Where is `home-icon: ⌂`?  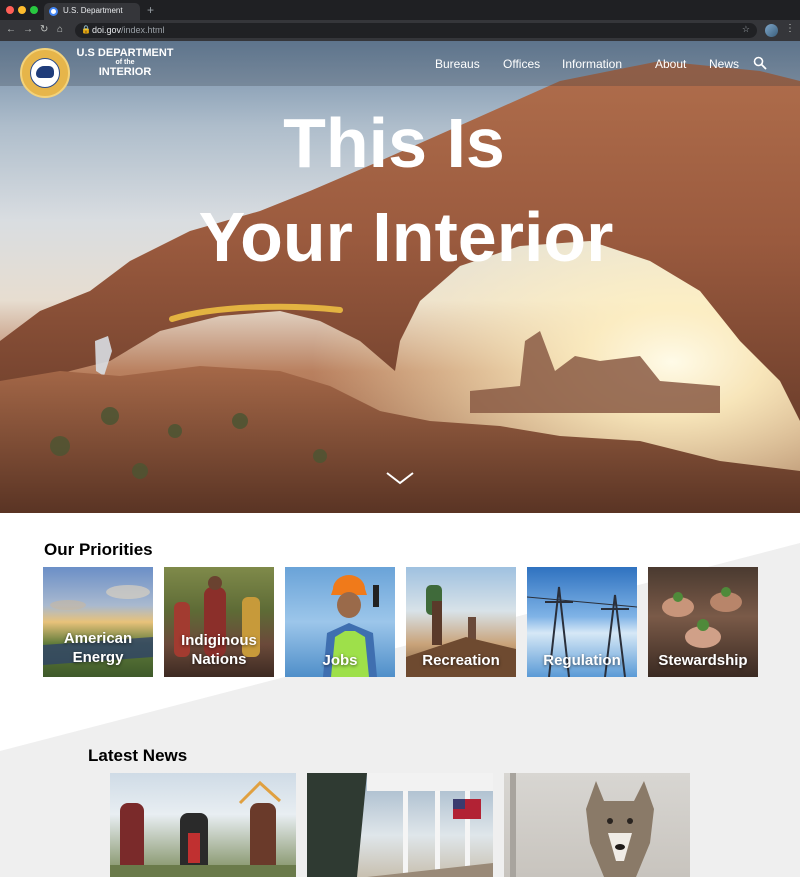 home-icon: ⌂ is located at coordinates (60, 30).